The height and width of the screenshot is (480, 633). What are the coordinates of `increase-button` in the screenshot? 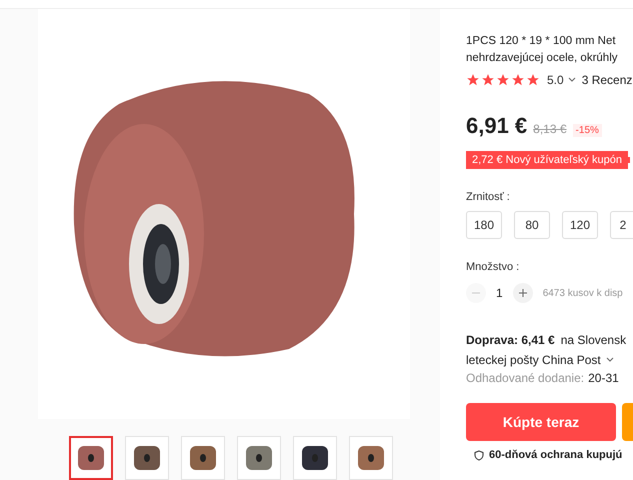 It's located at (522, 293).